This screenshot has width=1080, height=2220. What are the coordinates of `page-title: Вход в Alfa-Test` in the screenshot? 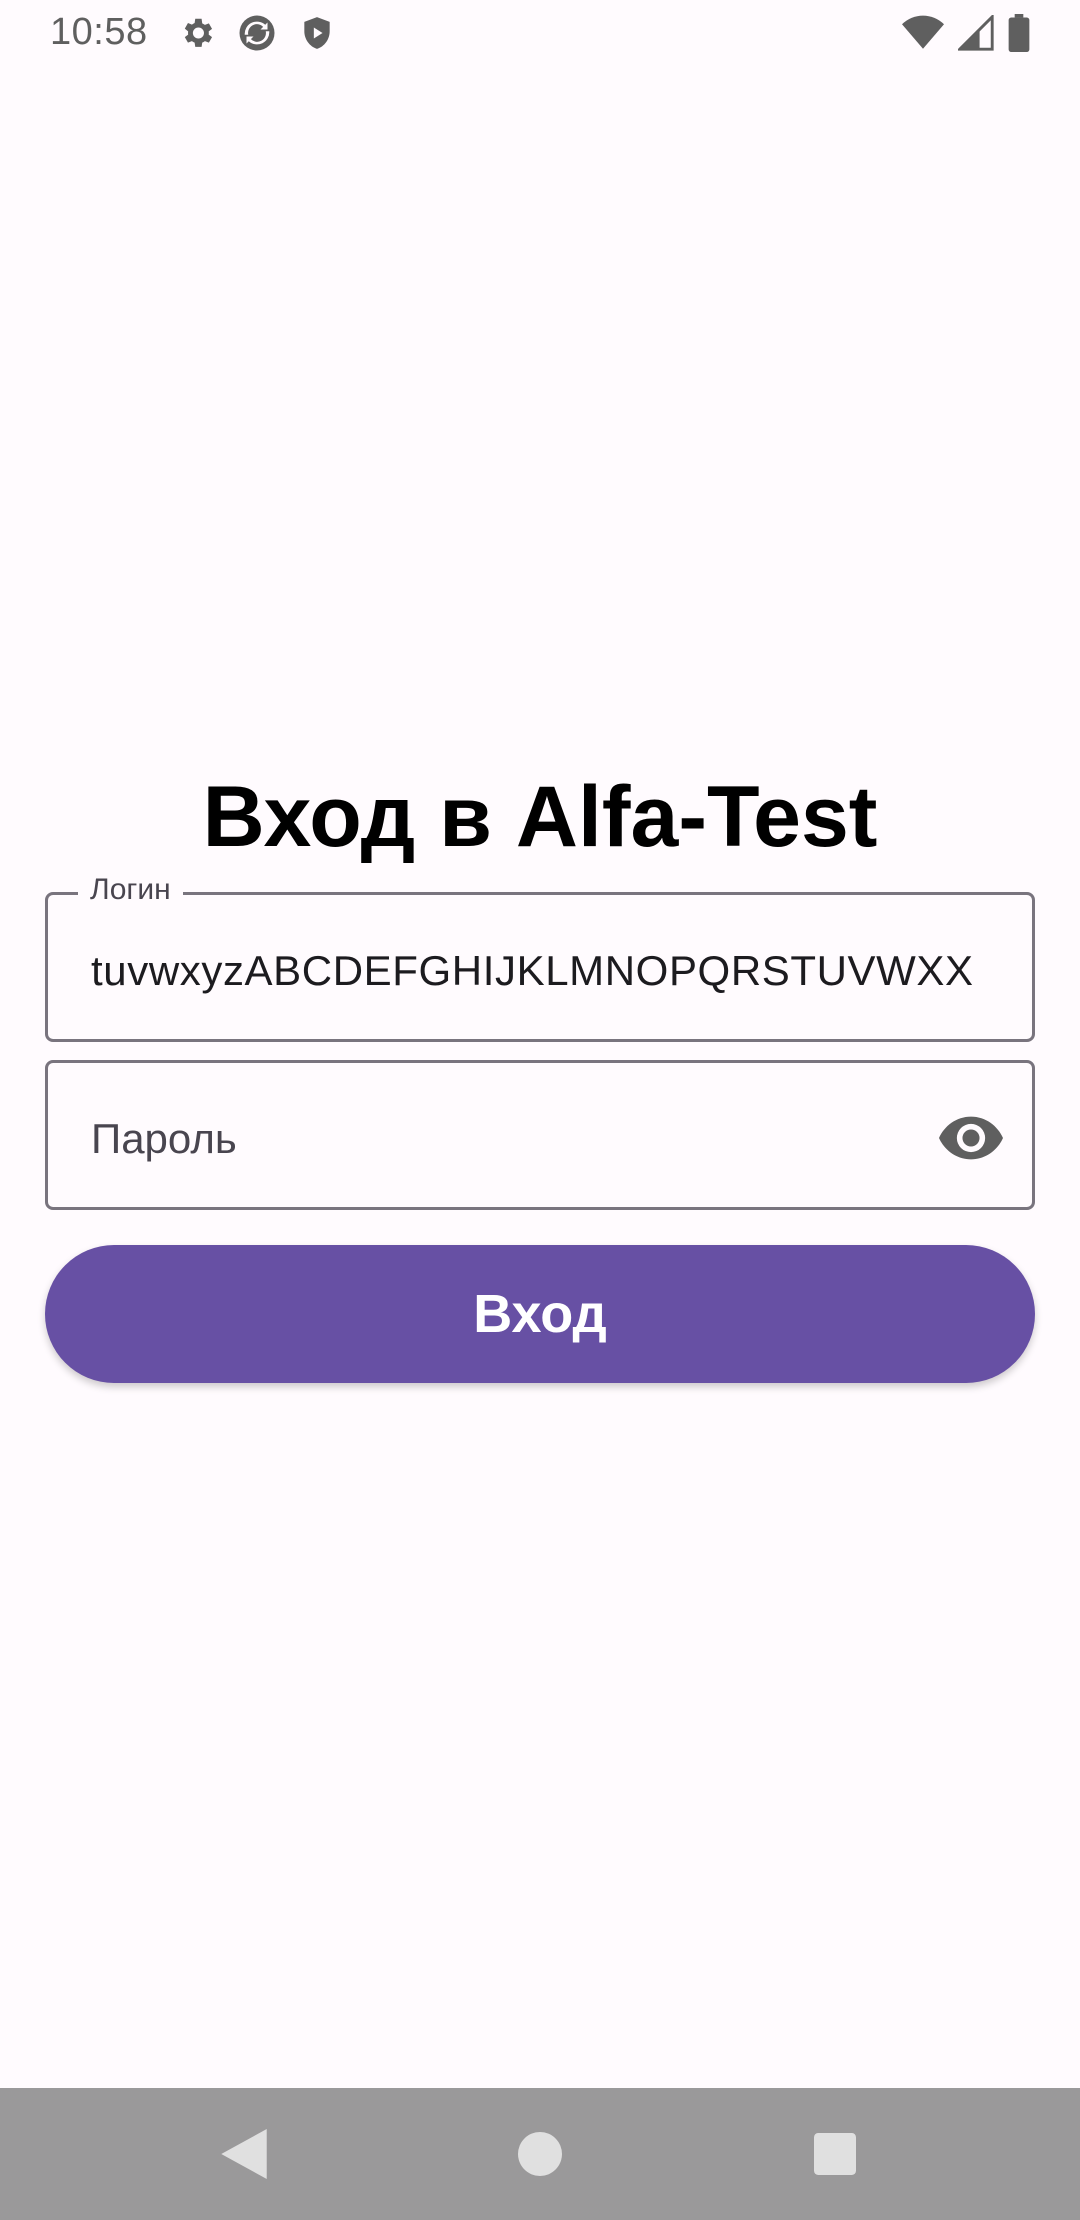 It's located at (540, 817).